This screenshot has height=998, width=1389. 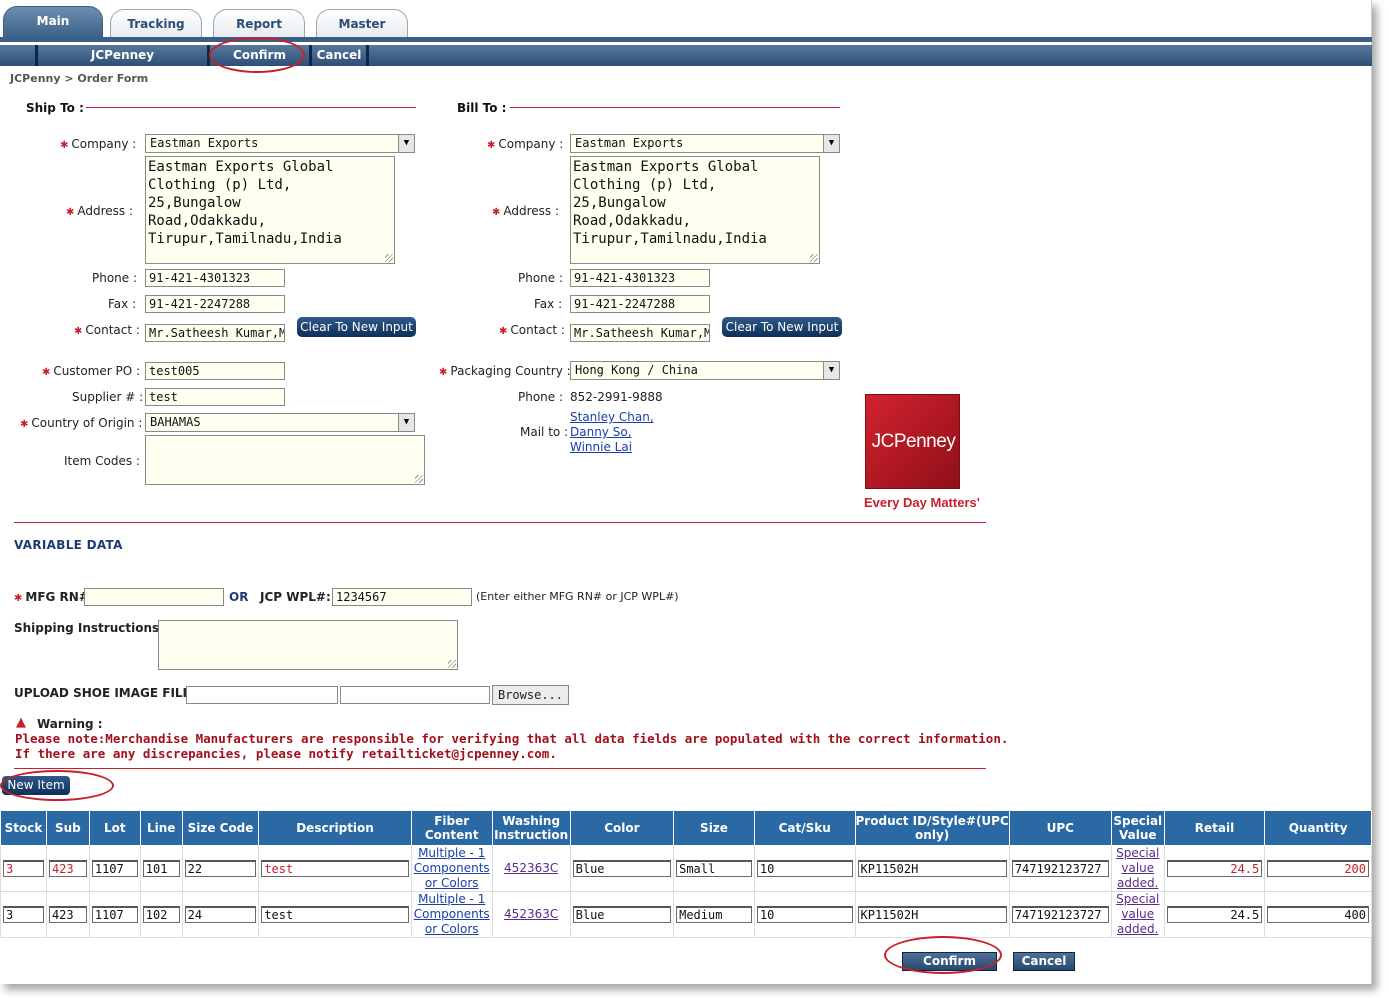 What do you see at coordinates (714, 914) in the screenshot?
I see `size-input: Medium` at bounding box center [714, 914].